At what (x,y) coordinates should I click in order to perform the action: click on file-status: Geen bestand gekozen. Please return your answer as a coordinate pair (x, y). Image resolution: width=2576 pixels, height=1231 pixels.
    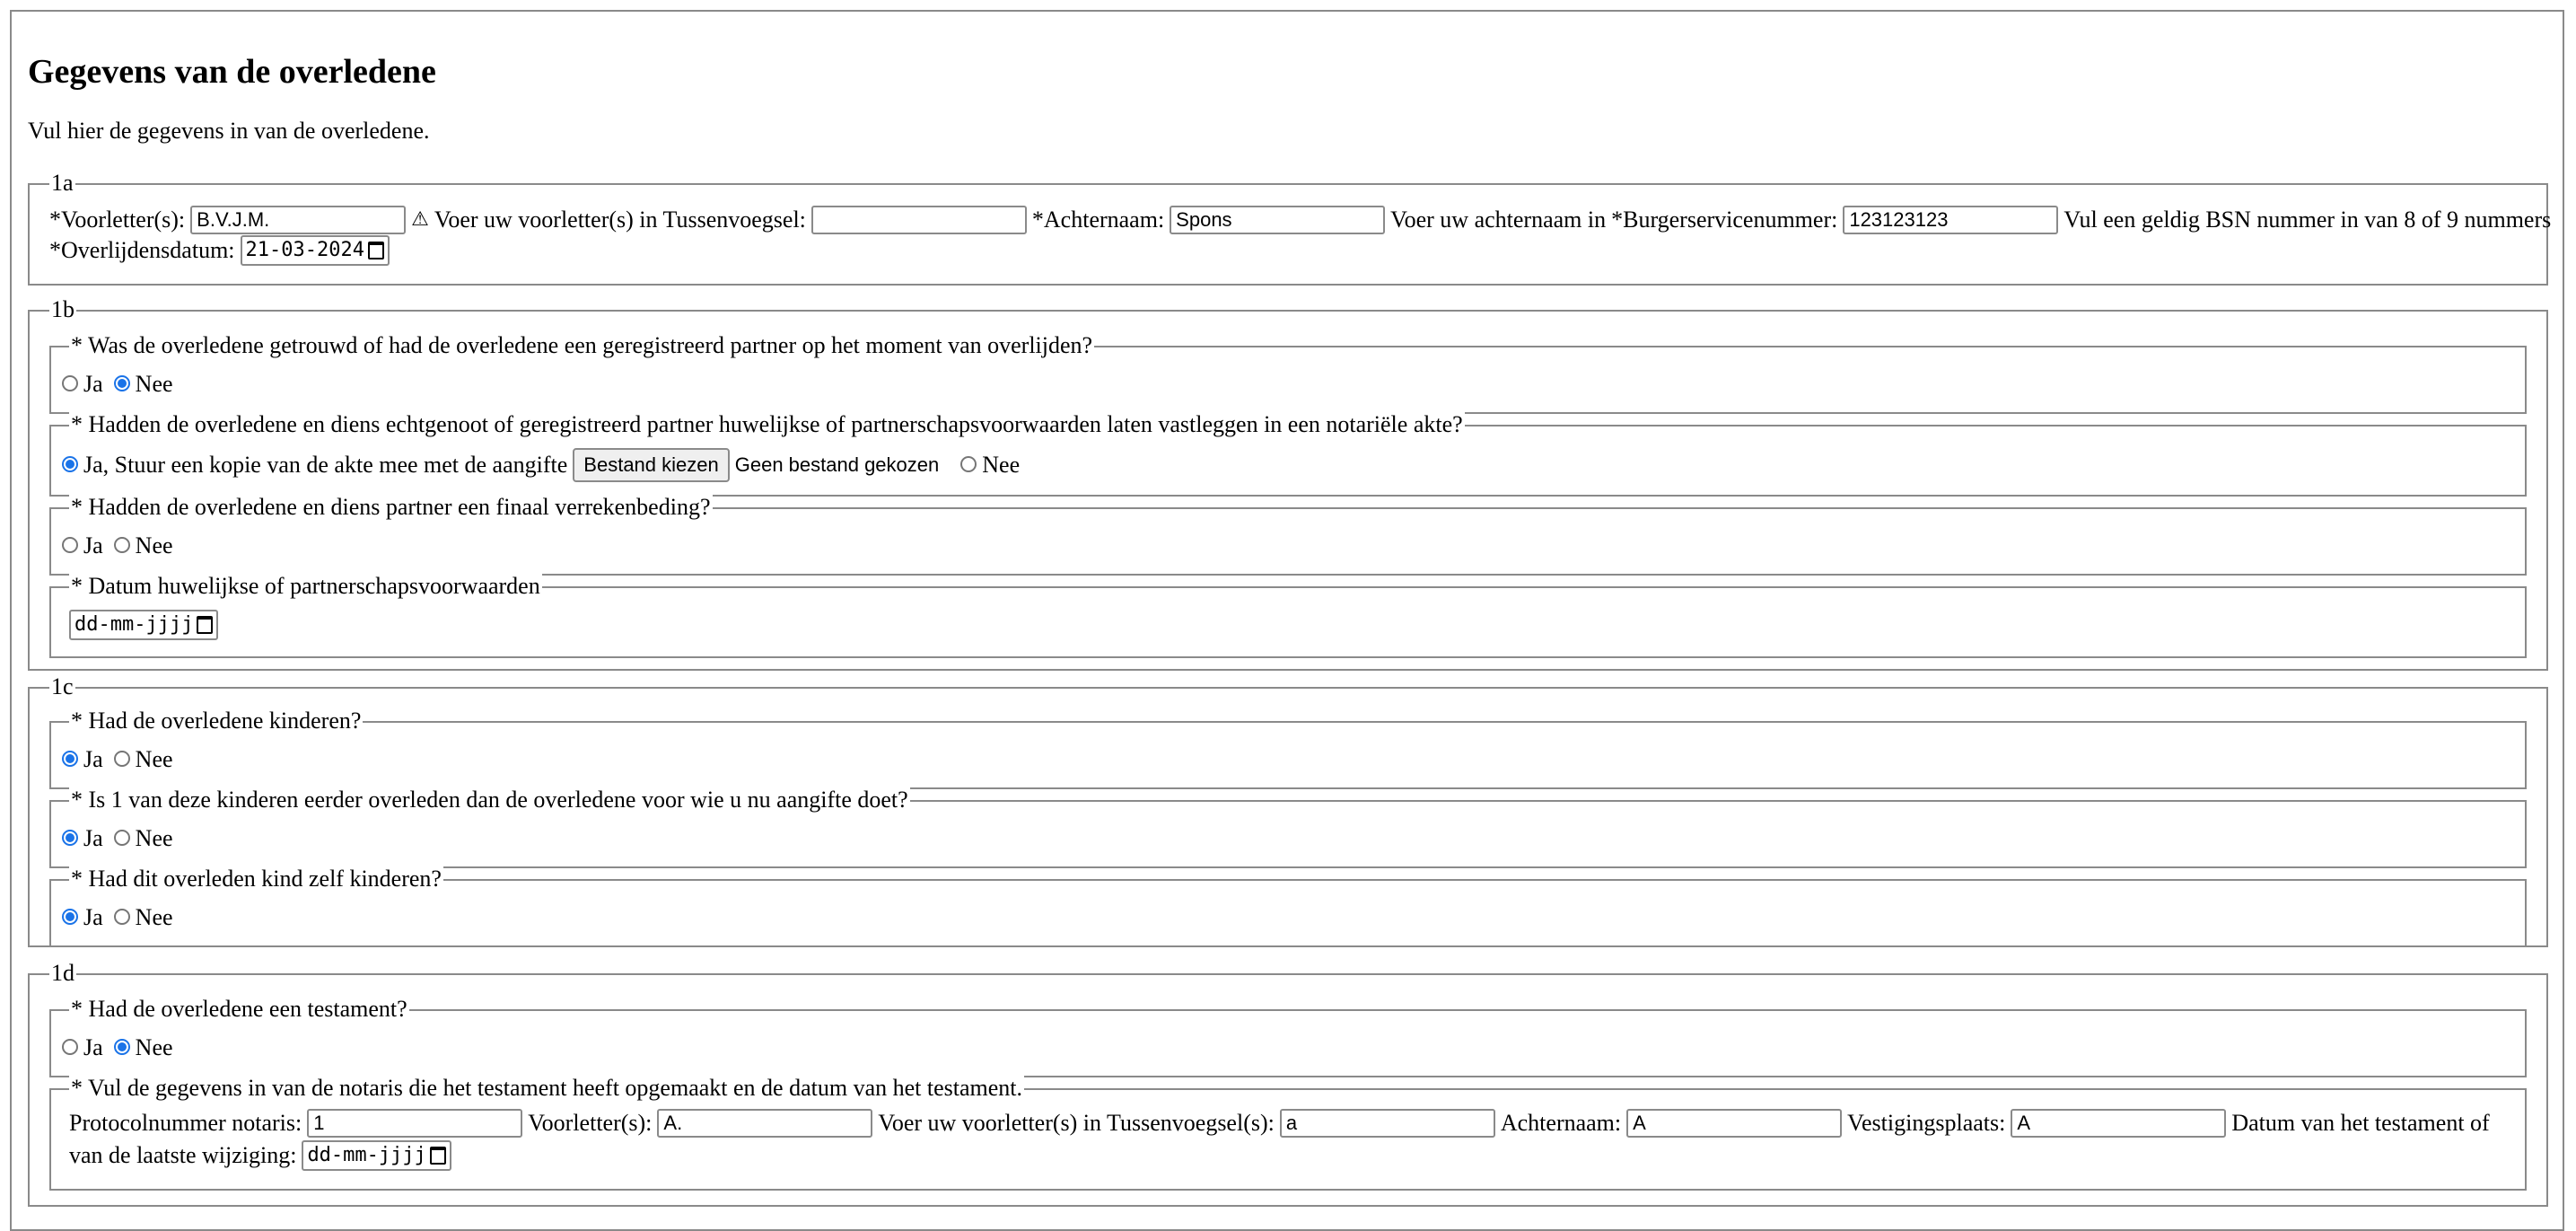
    Looking at the image, I should click on (837, 465).